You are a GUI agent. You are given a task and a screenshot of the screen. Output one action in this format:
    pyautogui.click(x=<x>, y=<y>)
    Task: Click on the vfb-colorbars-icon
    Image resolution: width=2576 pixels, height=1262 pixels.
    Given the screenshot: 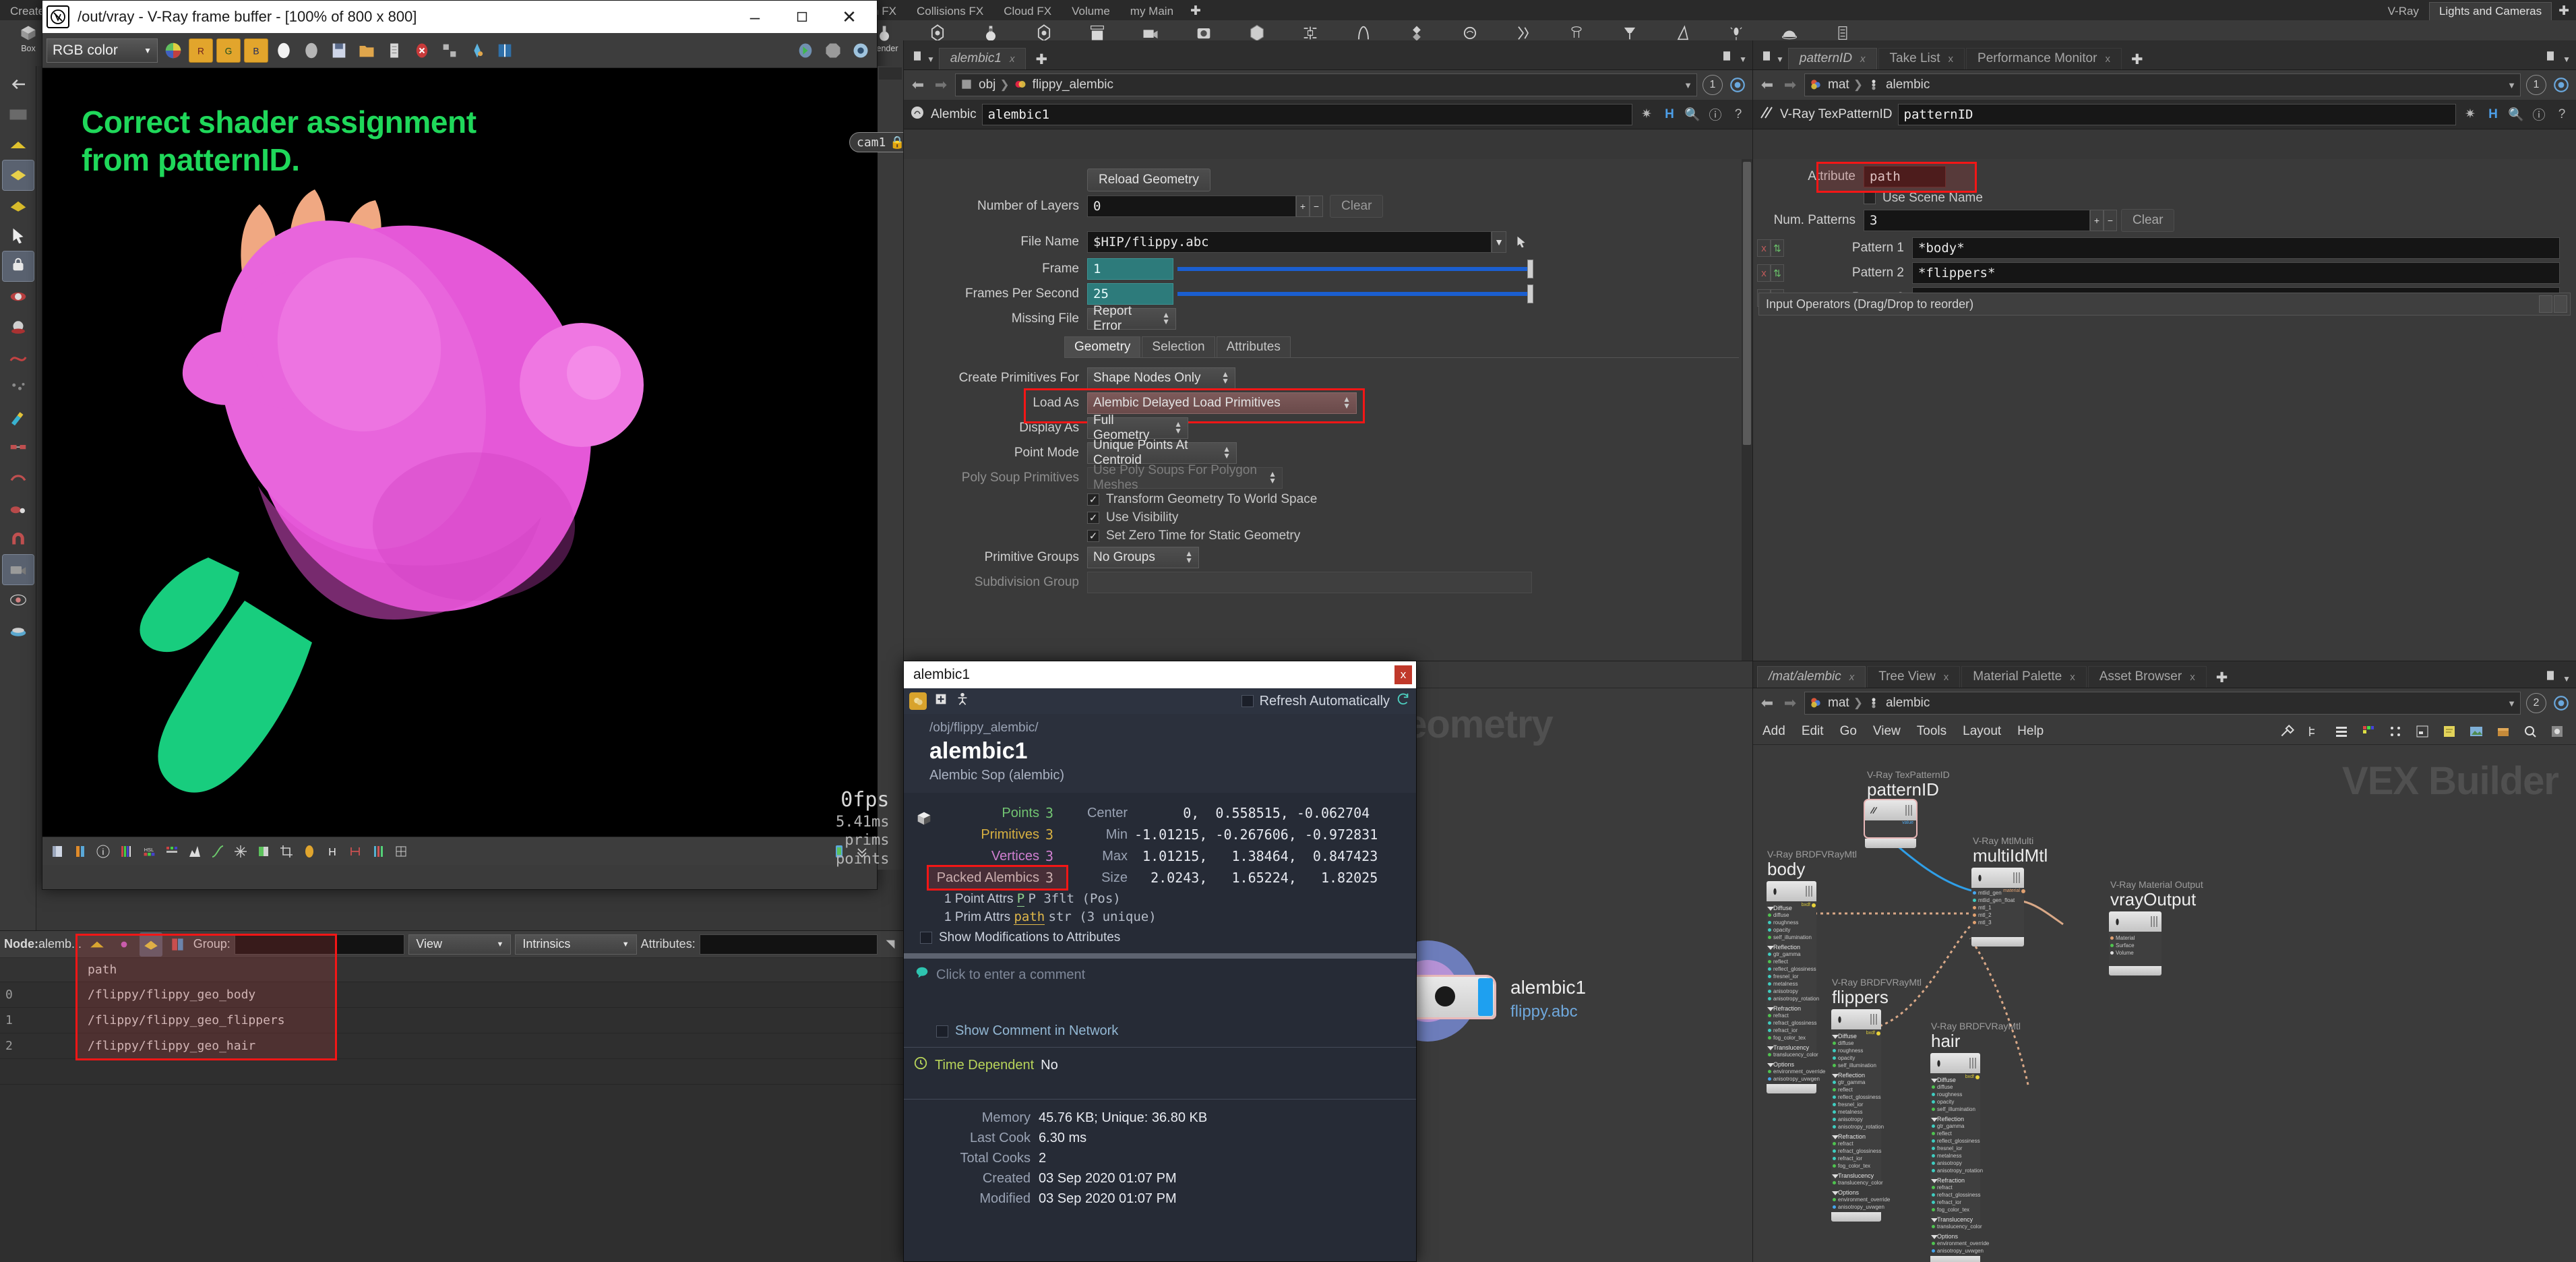 What is the action you would take?
    pyautogui.click(x=126, y=851)
    